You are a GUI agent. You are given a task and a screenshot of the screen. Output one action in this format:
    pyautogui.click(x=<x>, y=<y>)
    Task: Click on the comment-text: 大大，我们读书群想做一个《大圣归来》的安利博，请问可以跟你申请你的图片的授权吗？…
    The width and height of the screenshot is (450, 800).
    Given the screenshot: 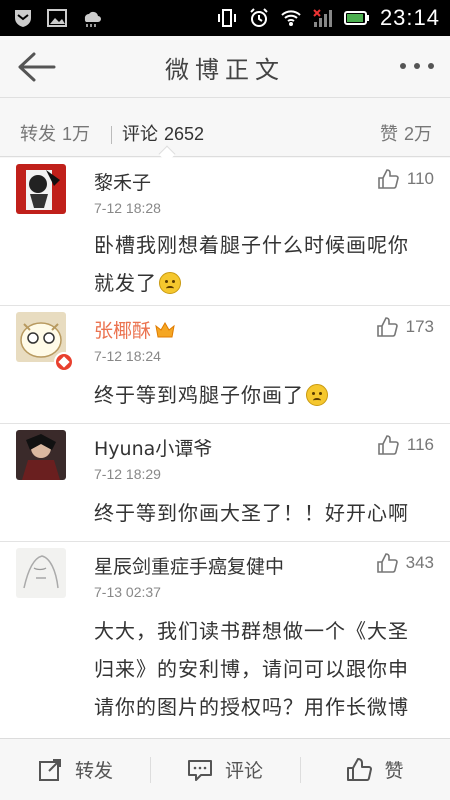 What is the action you would take?
    pyautogui.click(x=251, y=669)
    